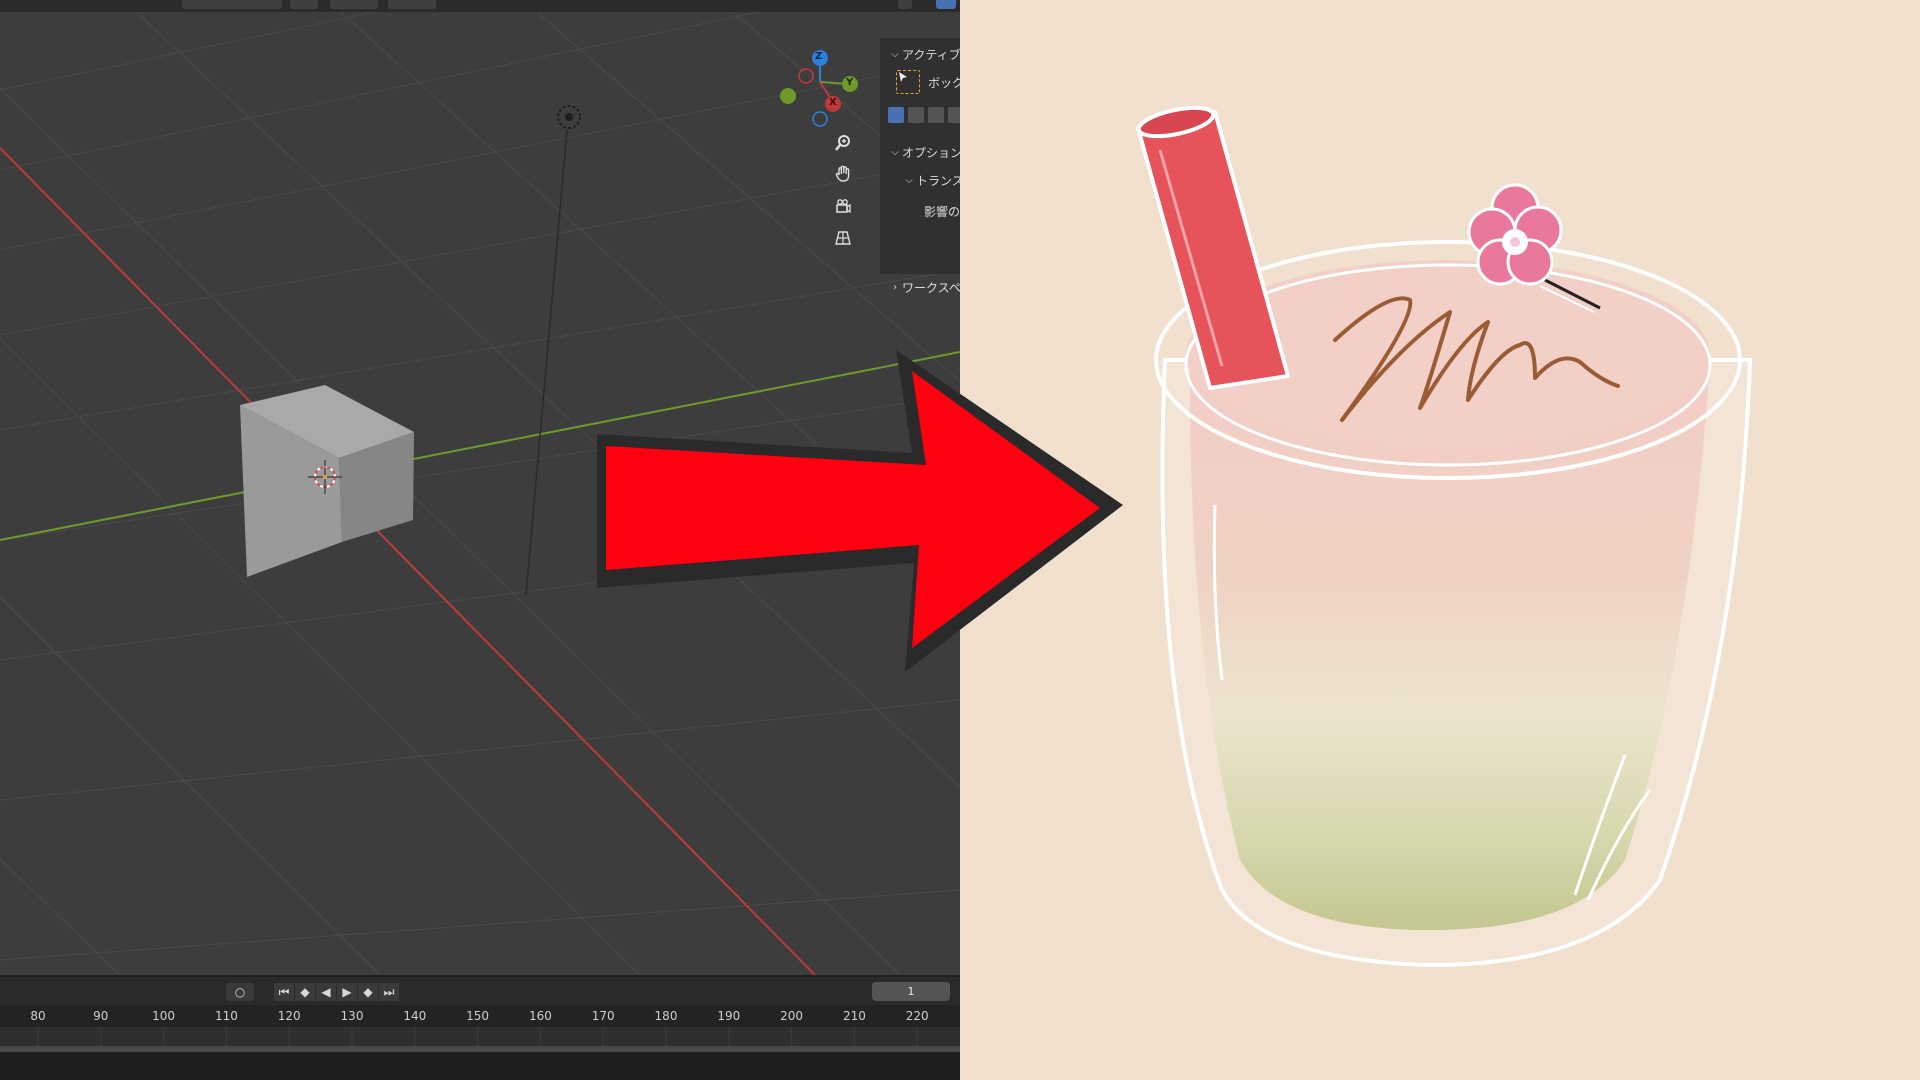 The image size is (1920, 1080). What do you see at coordinates (480, 446) in the screenshot?
I see `y-axis-line` at bounding box center [480, 446].